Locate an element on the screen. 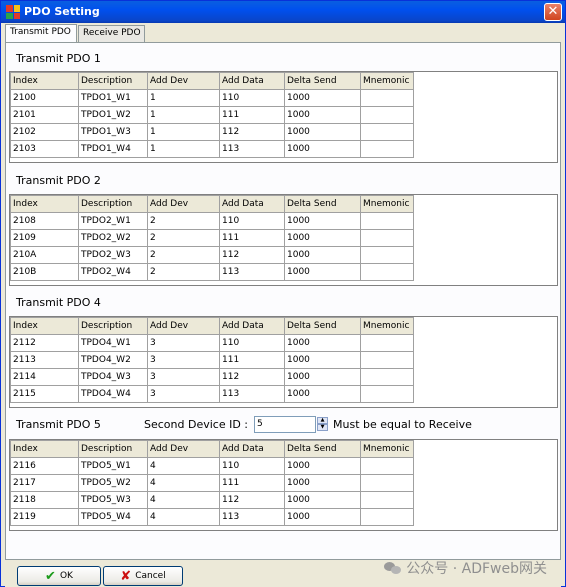  table-row: 2119 TPDO5_W4 4 113 1000 is located at coordinates (212, 517).